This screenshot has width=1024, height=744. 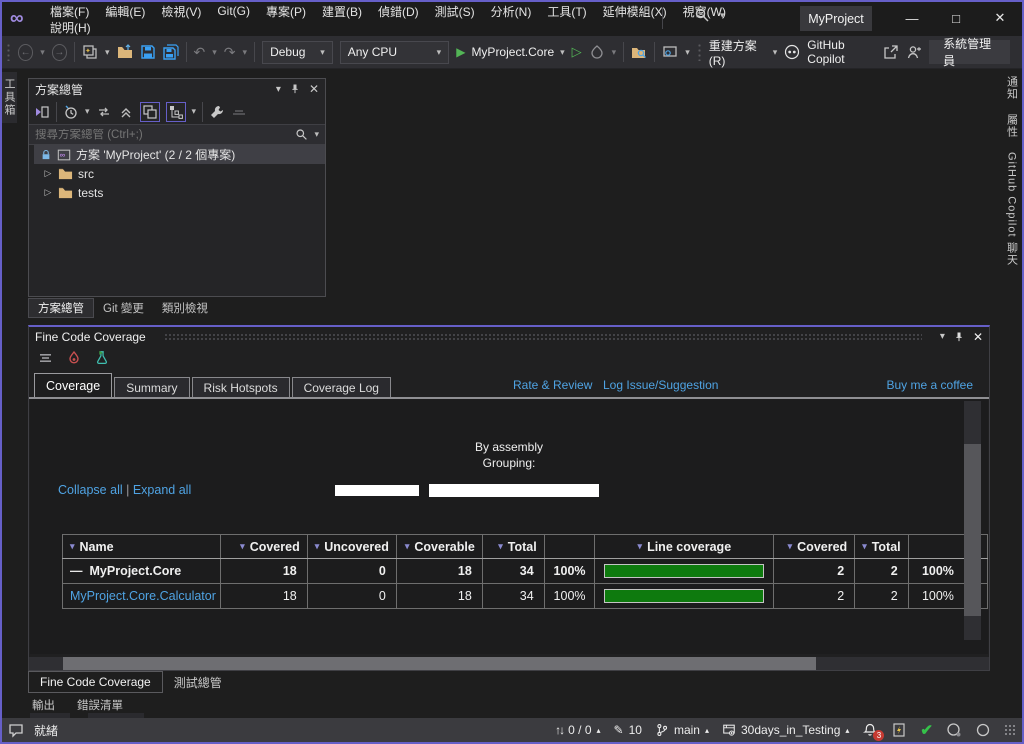 I want to click on maximize-button: □, so click(x=956, y=18).